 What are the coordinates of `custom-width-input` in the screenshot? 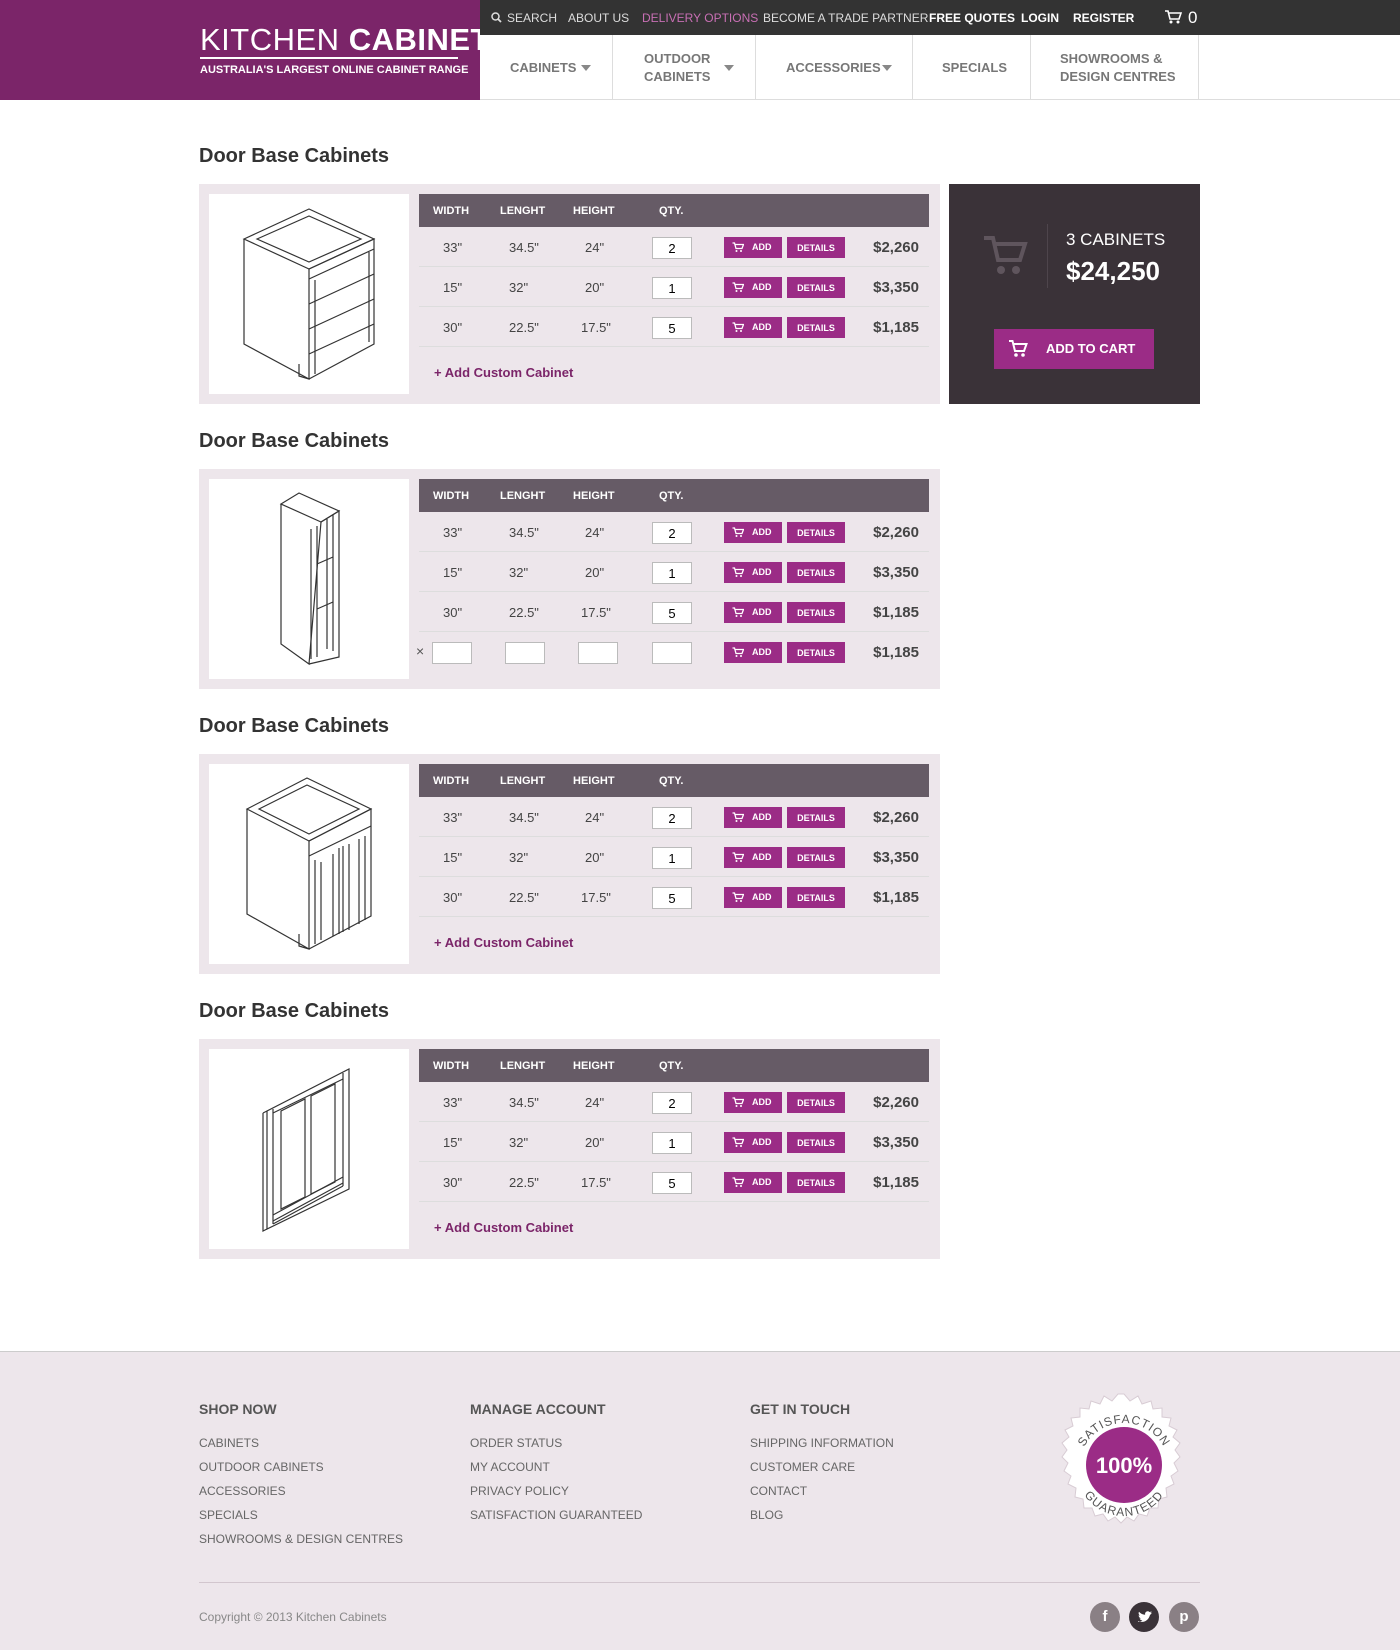 It's located at (452, 653).